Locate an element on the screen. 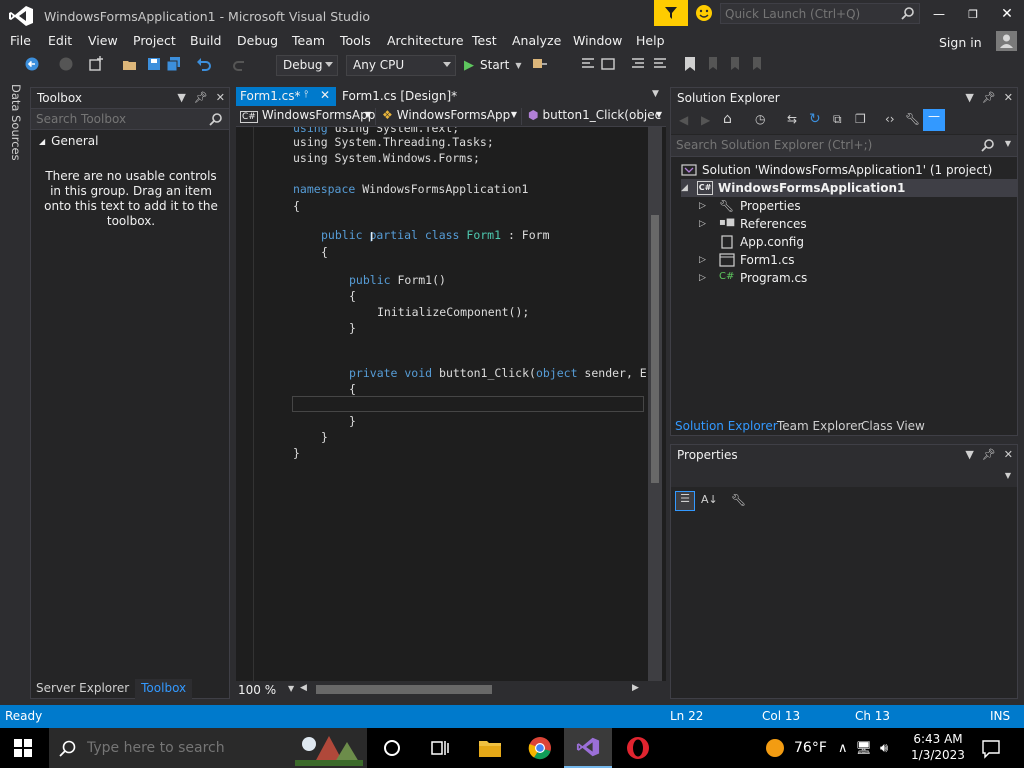 The width and height of the screenshot is (1024, 768). file-explorer-app is located at coordinates (490, 748).